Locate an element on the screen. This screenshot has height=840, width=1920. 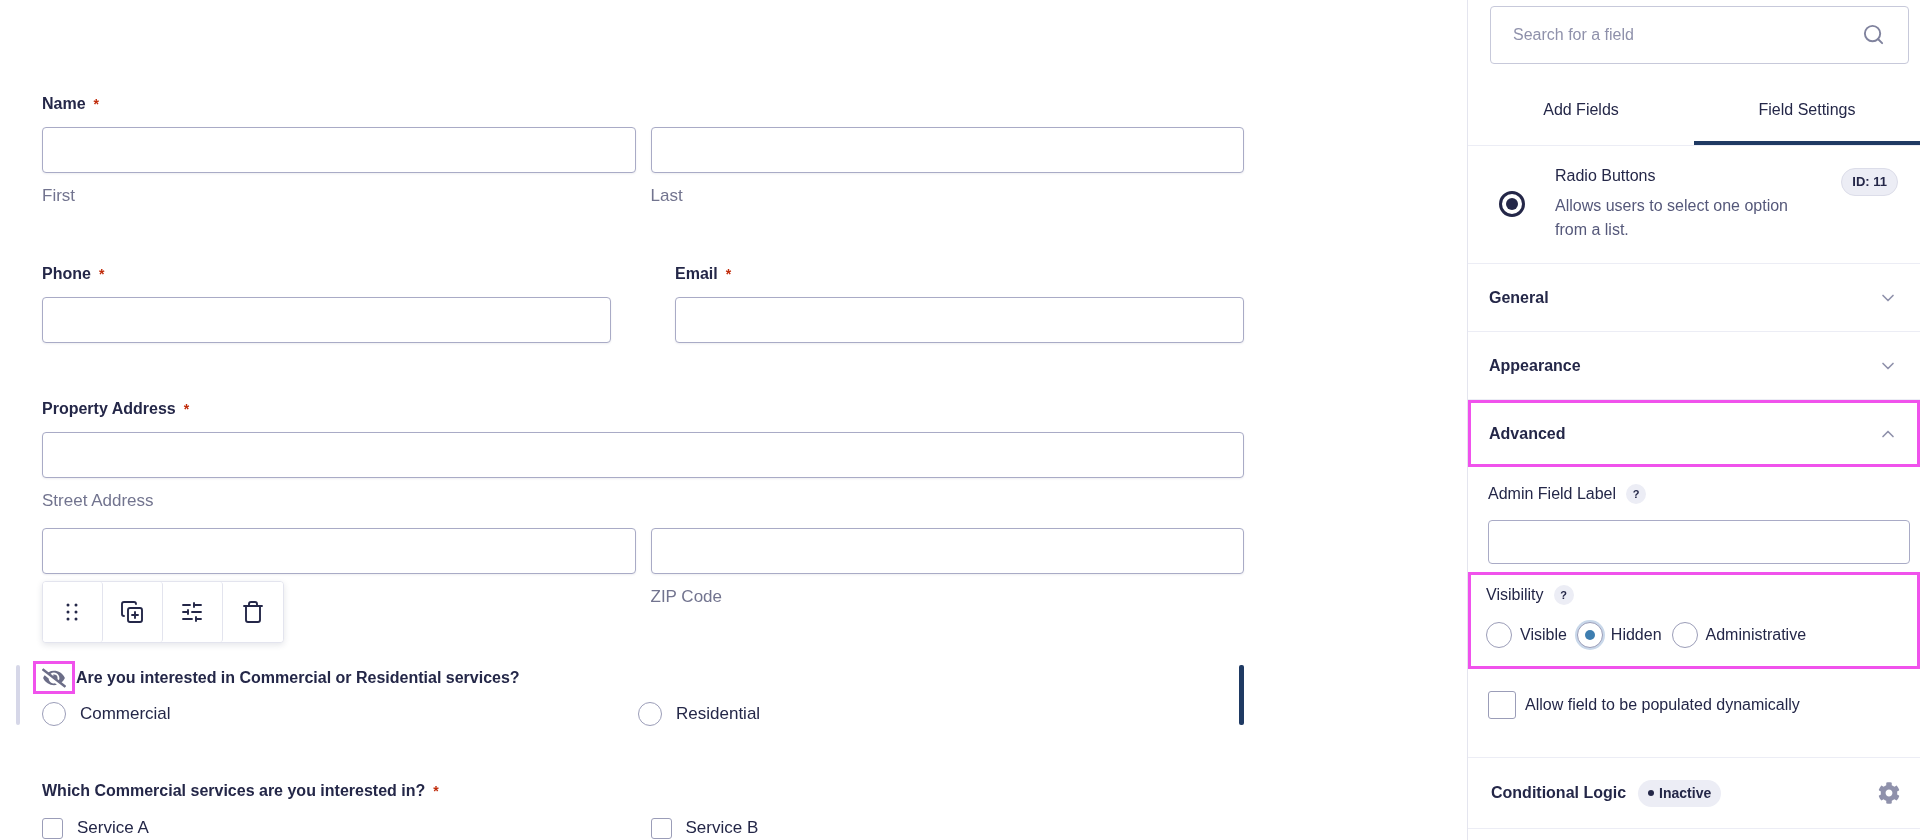
search-field: Search for a field is located at coordinates (1699, 35).